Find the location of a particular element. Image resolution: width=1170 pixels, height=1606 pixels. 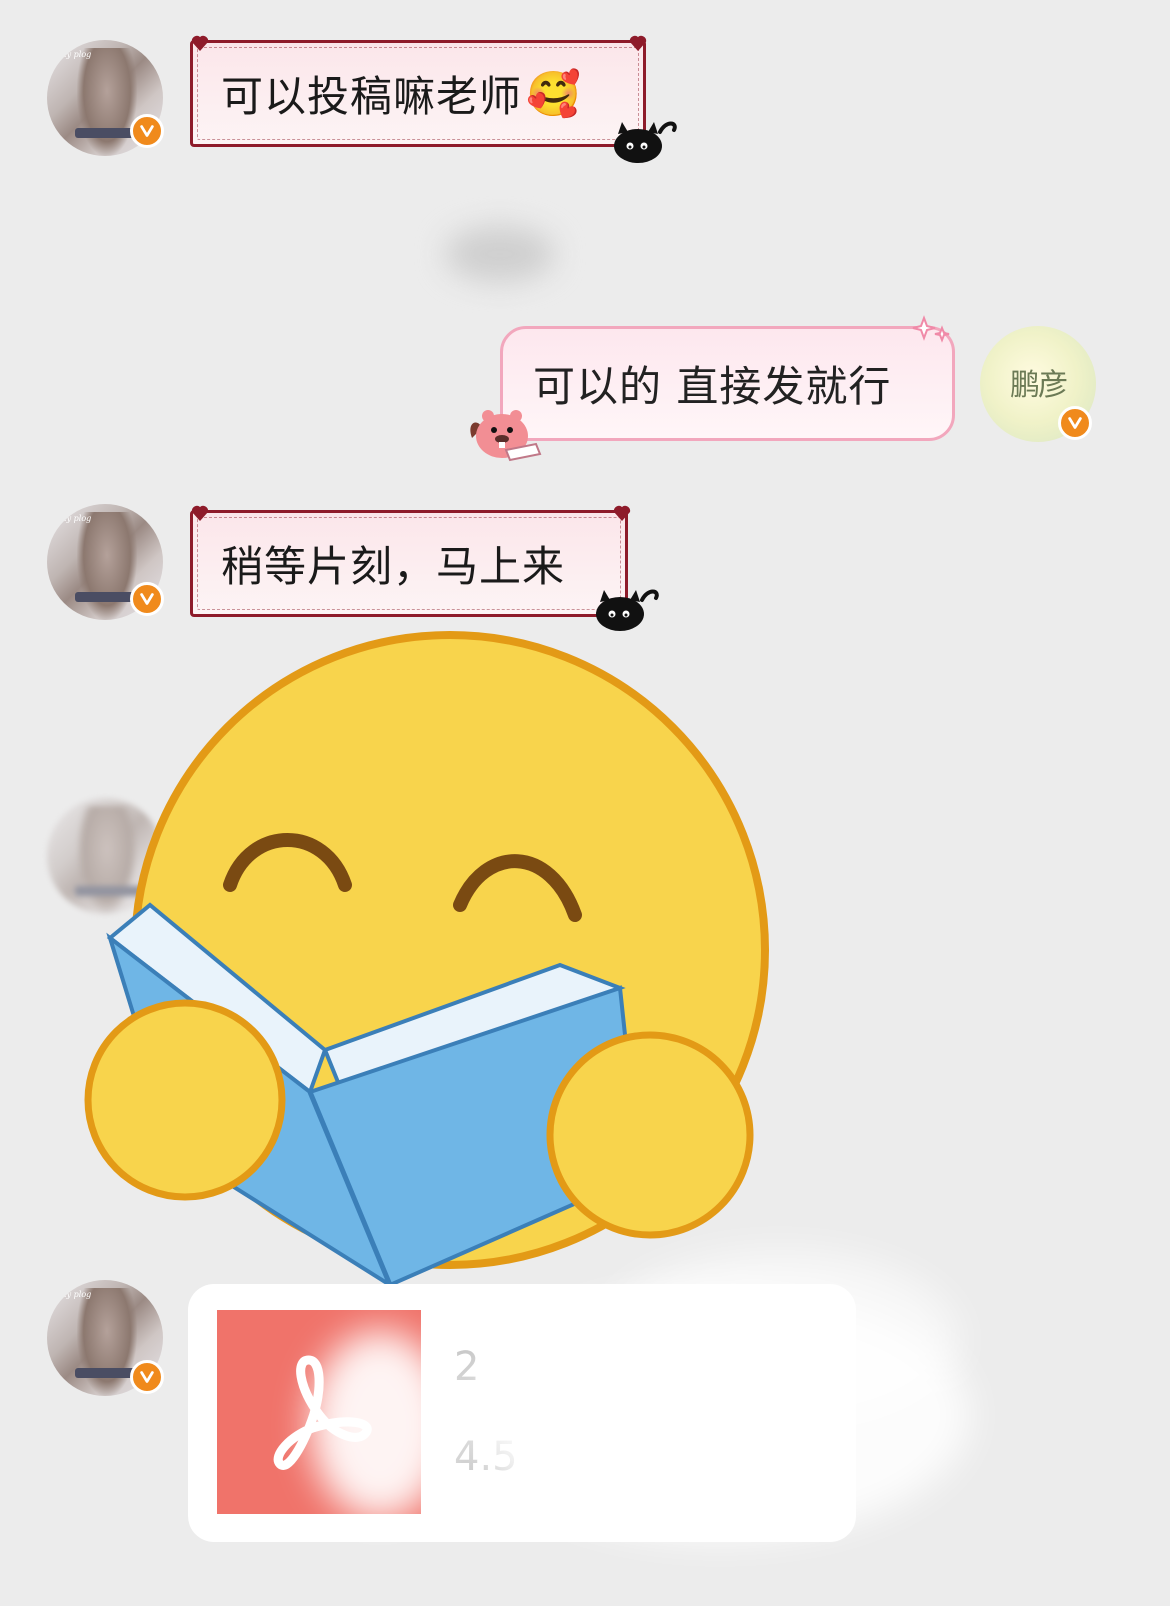

message-text: 可以的 直接发就行 is located at coordinates (712, 386).